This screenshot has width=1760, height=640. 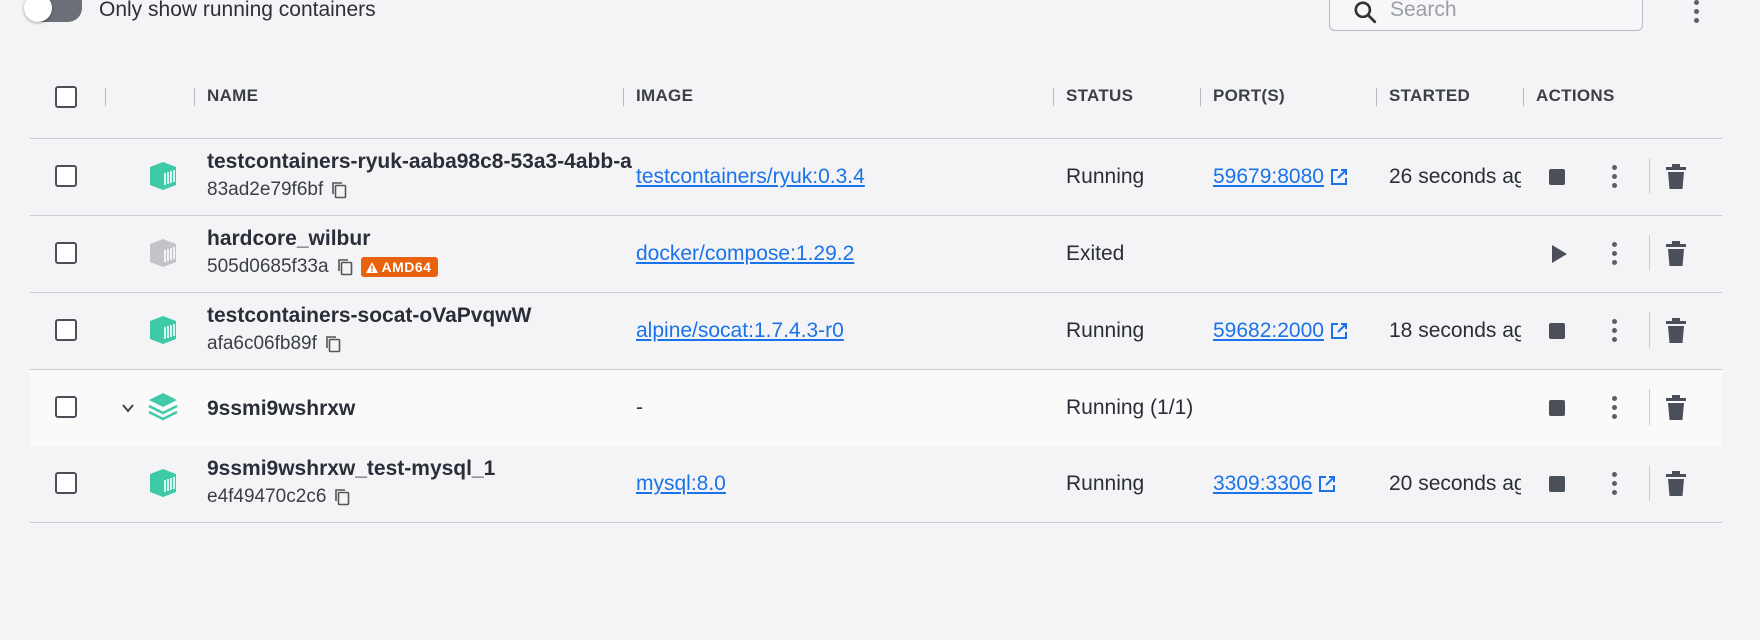 I want to click on warning-icon, so click(x=371, y=267).